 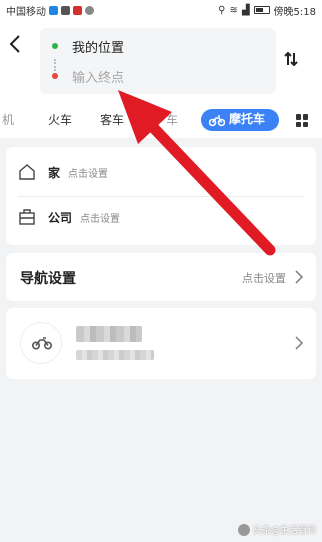 I want to click on watermark-logo-icon, so click(x=243, y=529).